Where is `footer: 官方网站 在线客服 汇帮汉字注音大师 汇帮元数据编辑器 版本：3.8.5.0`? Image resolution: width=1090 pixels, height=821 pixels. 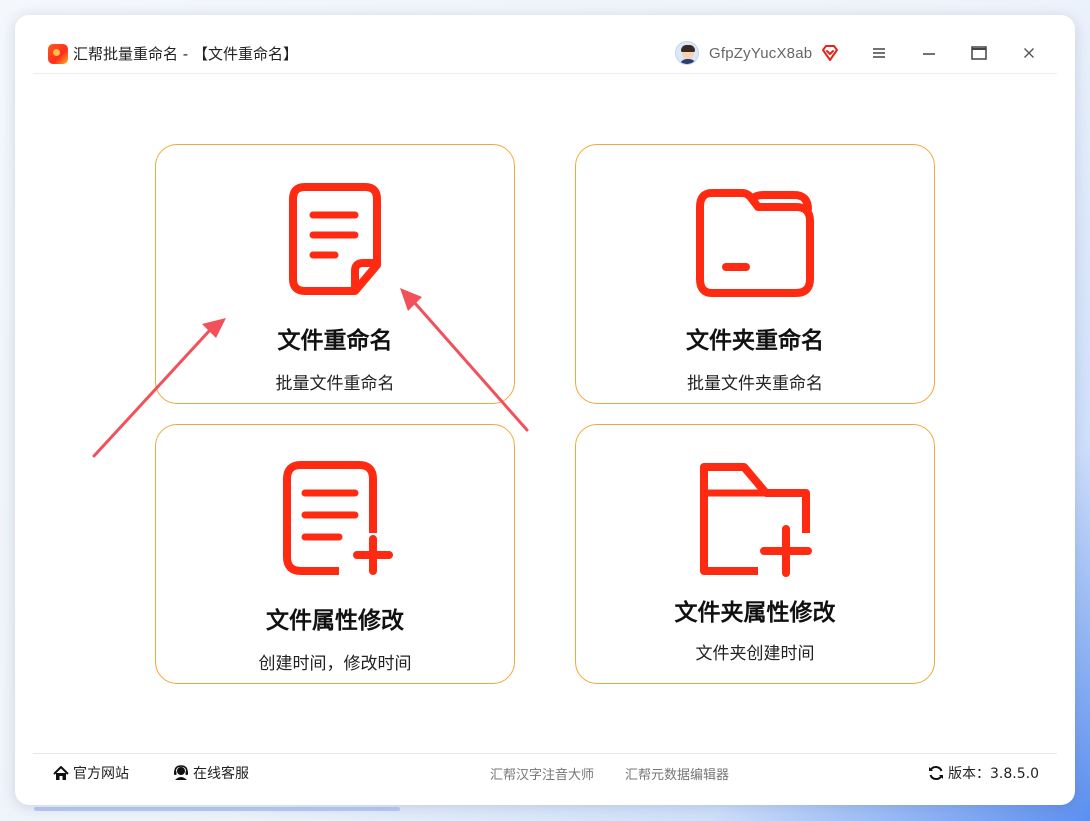 footer: 官方网站 在线客服 汇帮汉字注音大师 汇帮元数据编辑器 版本：3.8.5.0 is located at coordinates (545, 775).